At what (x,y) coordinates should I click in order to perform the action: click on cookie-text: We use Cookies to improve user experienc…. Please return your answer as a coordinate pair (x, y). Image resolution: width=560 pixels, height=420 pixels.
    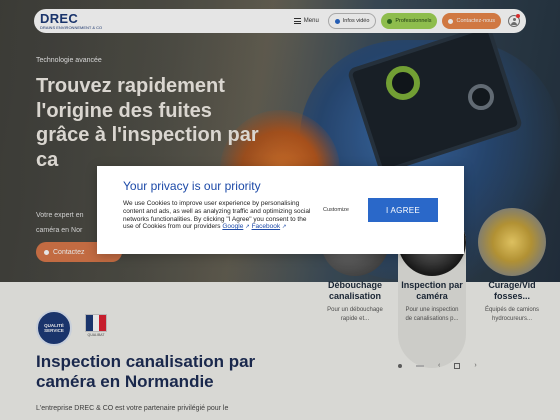
    Looking at the image, I should click on (219, 216).